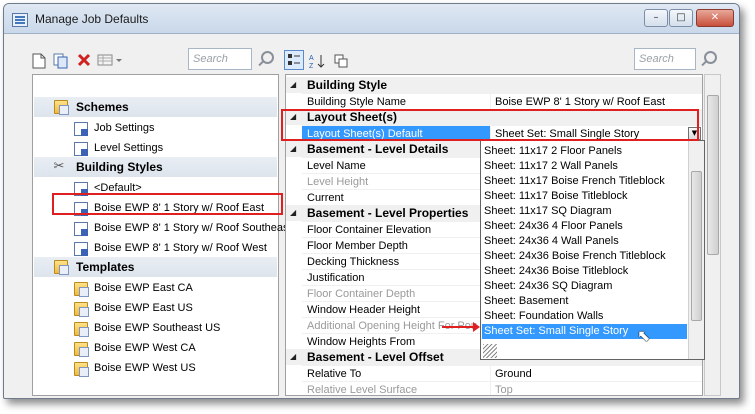 The height and width of the screenshot is (414, 755). What do you see at coordinates (155, 267) in the screenshot?
I see `tree-group-templates: Templates` at bounding box center [155, 267].